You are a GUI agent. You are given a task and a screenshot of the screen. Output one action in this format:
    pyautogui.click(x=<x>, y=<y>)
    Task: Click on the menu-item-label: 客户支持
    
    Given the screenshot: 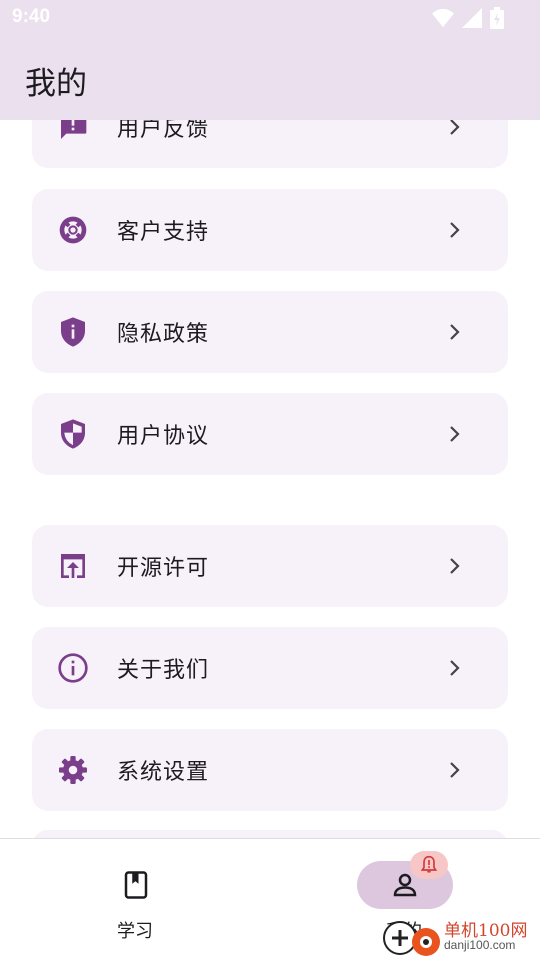 What is the action you would take?
    pyautogui.click(x=163, y=232)
    